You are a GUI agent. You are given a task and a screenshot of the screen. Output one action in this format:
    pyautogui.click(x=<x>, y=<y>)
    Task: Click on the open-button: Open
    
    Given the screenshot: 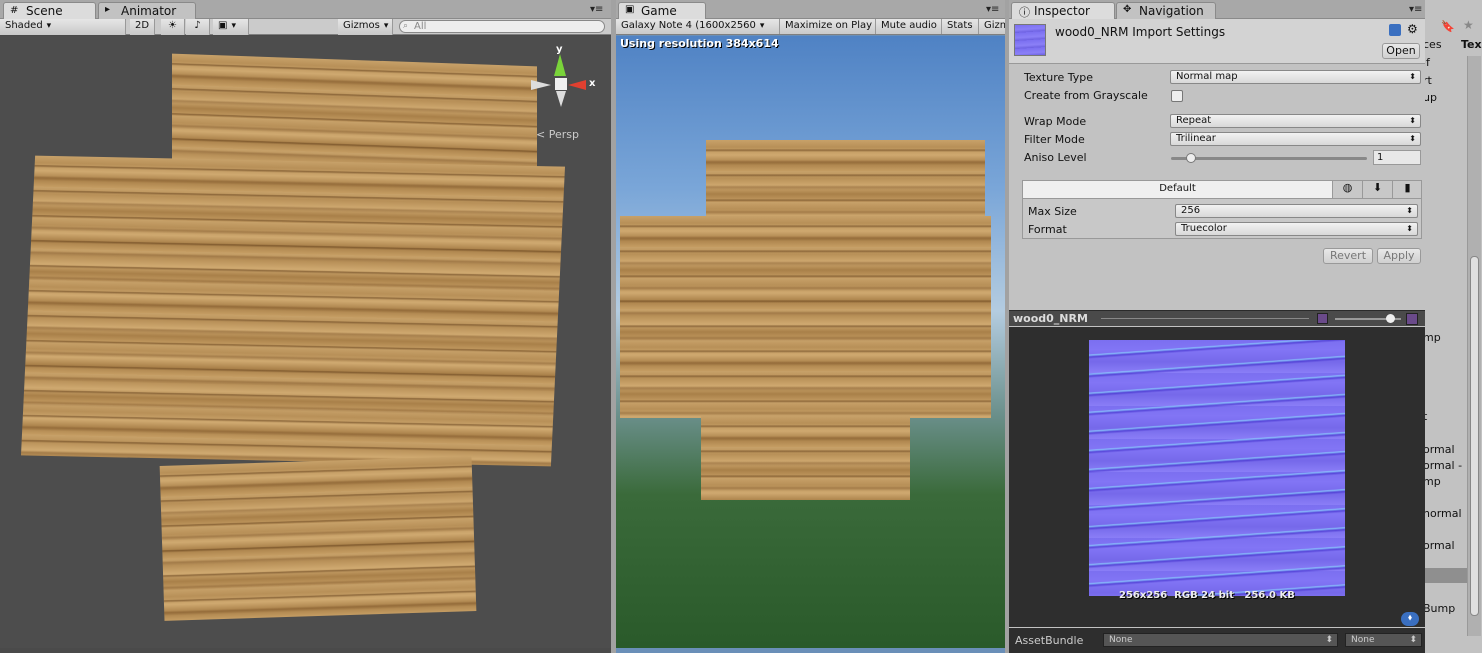 What is the action you would take?
    pyautogui.click(x=1401, y=51)
    